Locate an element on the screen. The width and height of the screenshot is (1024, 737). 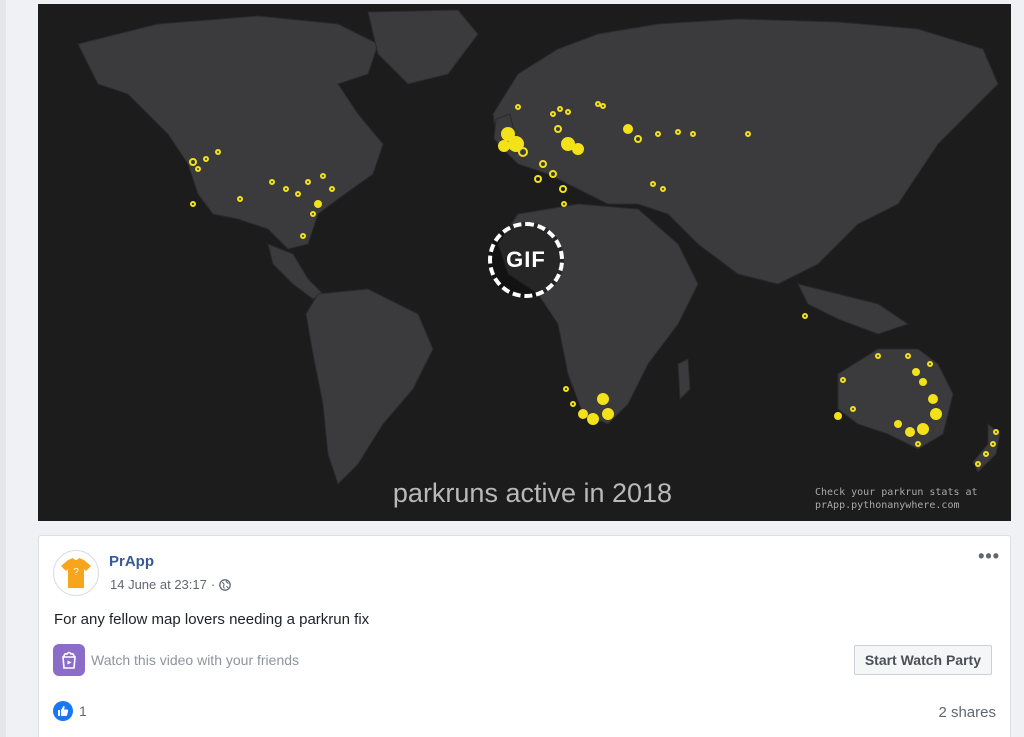
reactions-summary: 1 is located at coordinates (70, 711).